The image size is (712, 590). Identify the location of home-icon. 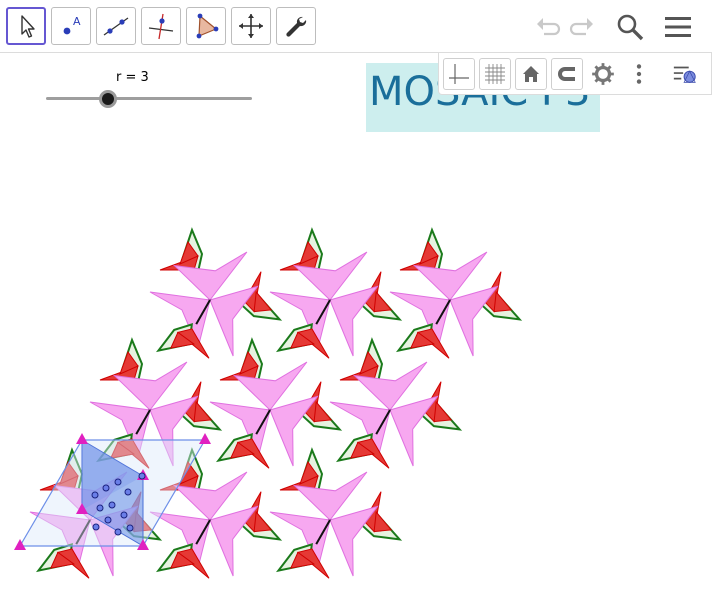
(531, 74).